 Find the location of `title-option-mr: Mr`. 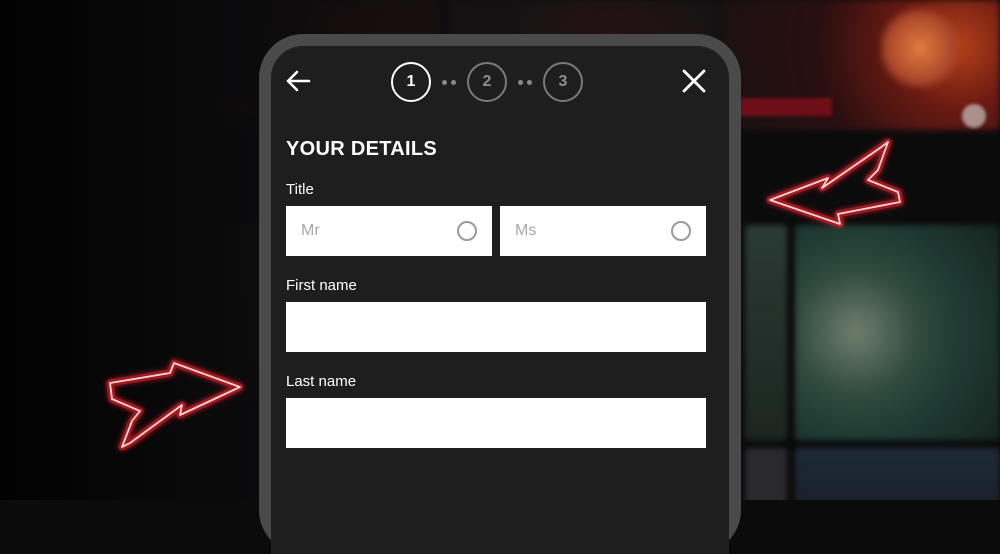

title-option-mr: Mr is located at coordinates (389, 231).